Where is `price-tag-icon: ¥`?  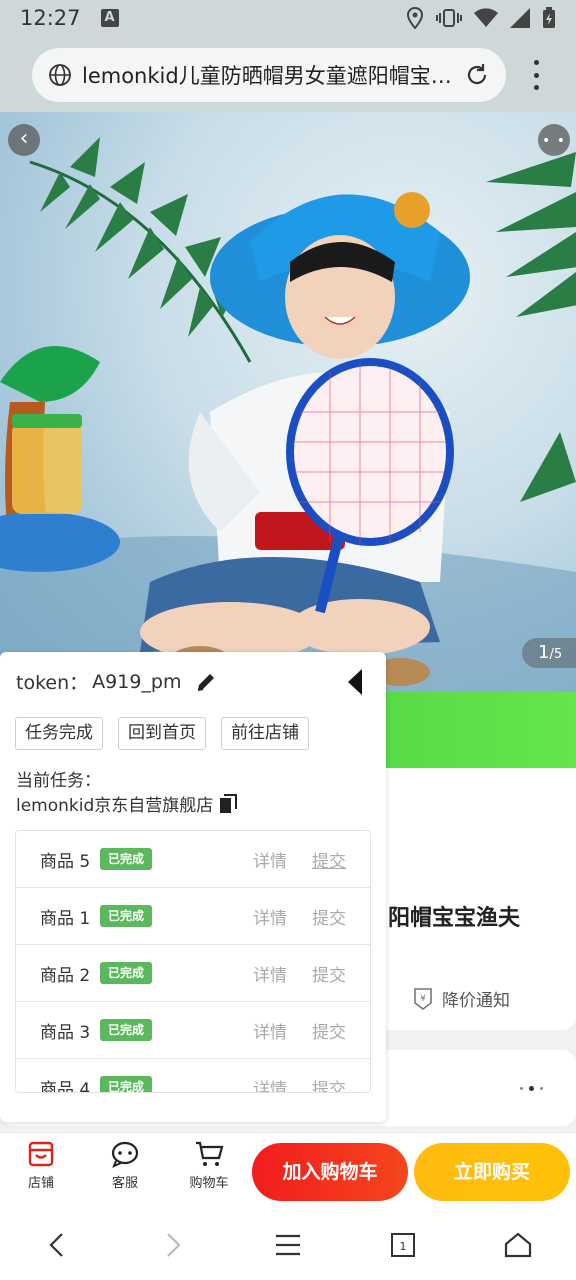 price-tag-icon: ¥ is located at coordinates (423, 998).